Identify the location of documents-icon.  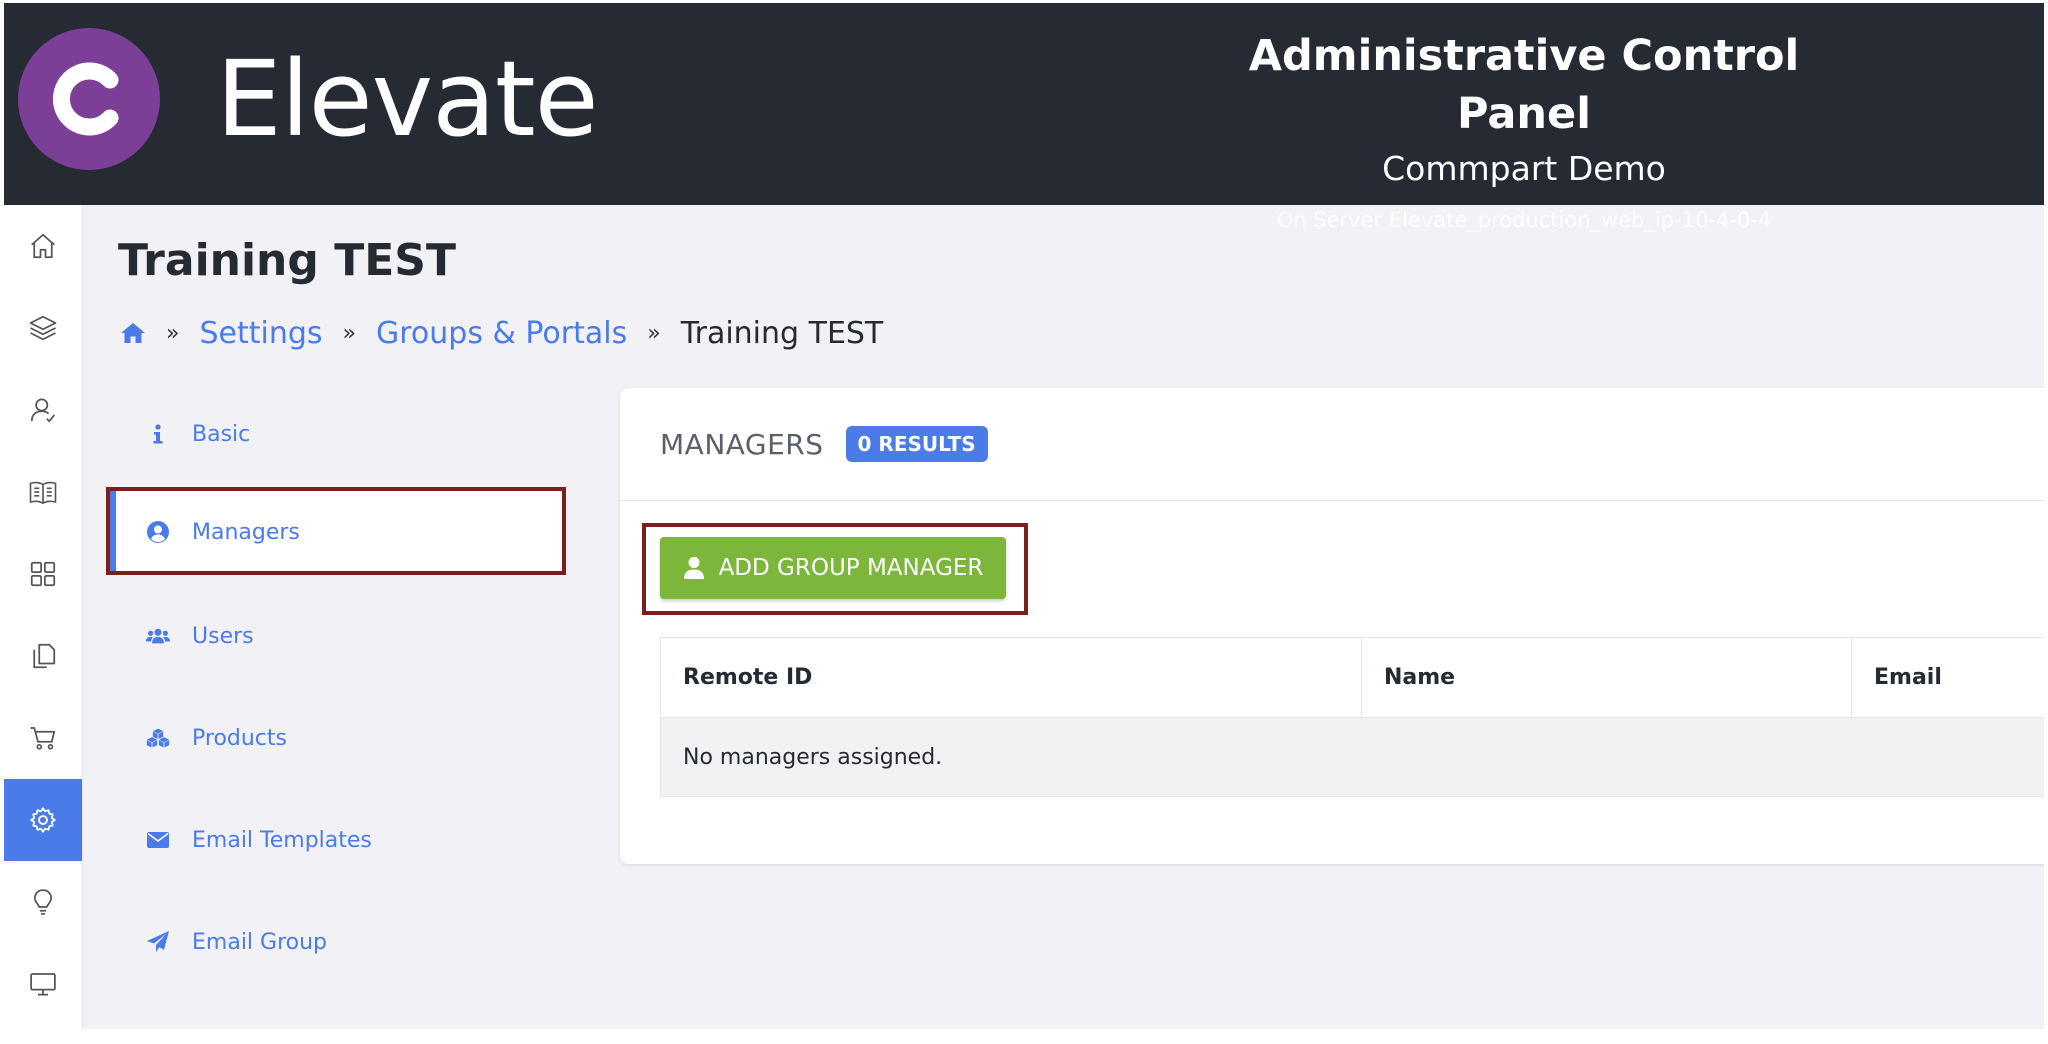
(44, 656).